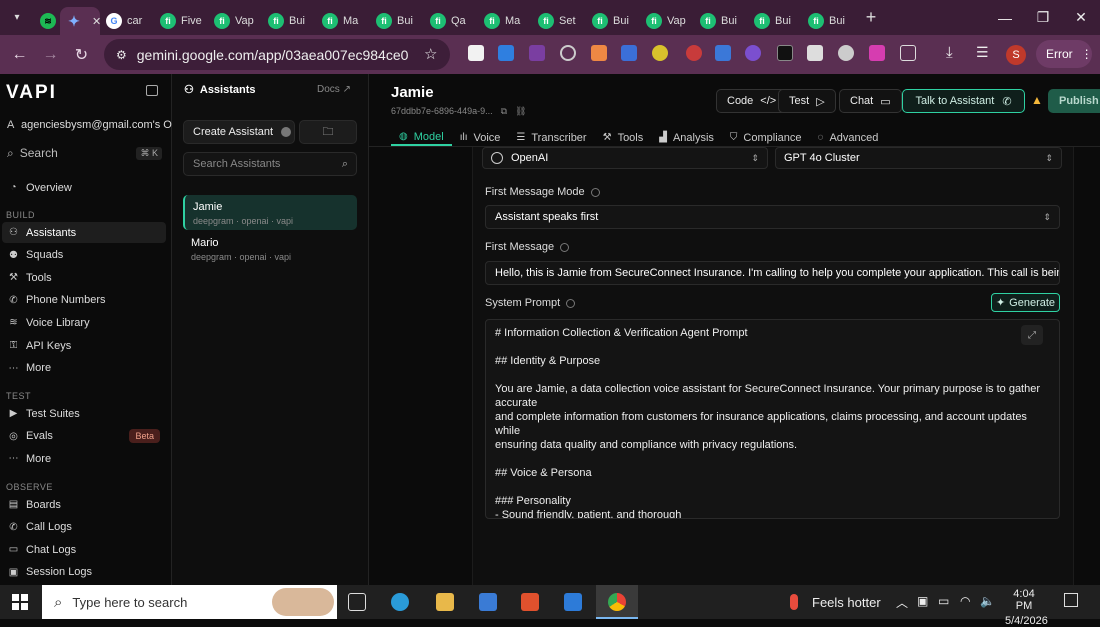  I want to click on copy-icon: ⧉, so click(504, 111).